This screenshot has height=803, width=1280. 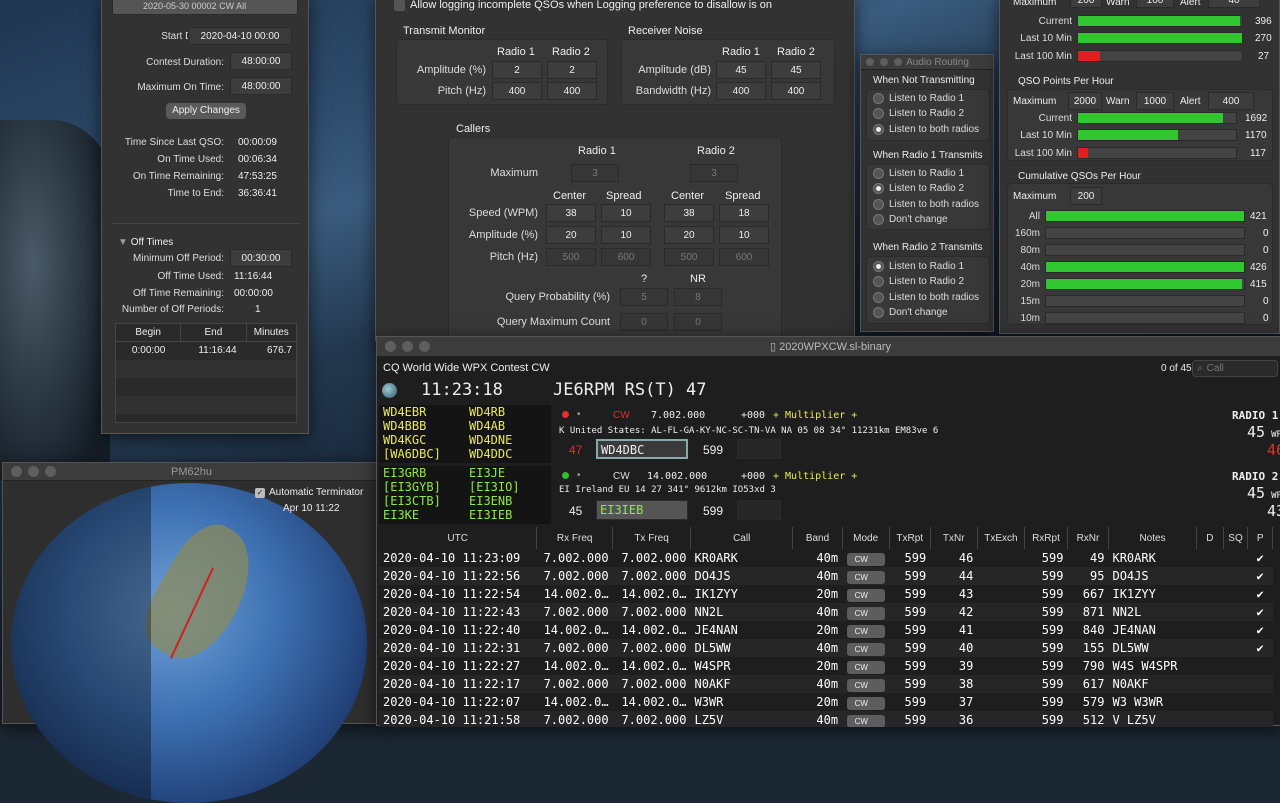 I want to click on caller-call: [WA6DBC], so click(x=412, y=454).